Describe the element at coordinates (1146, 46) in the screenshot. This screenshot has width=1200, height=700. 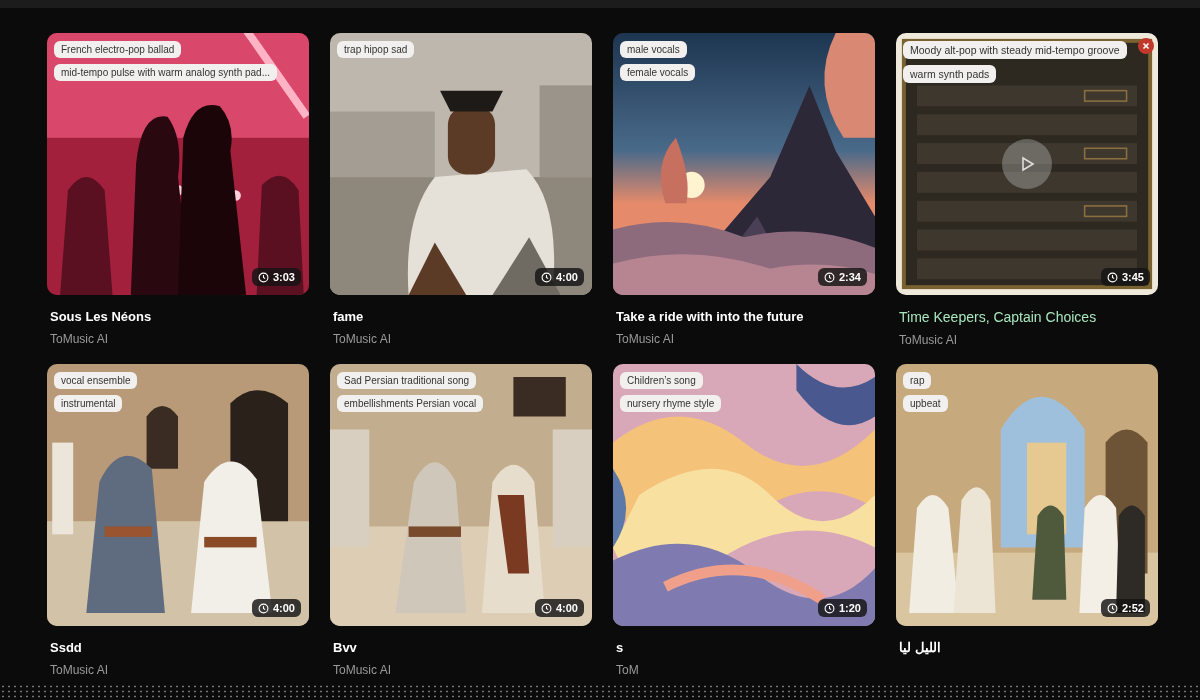
I see `close-icon` at that location.